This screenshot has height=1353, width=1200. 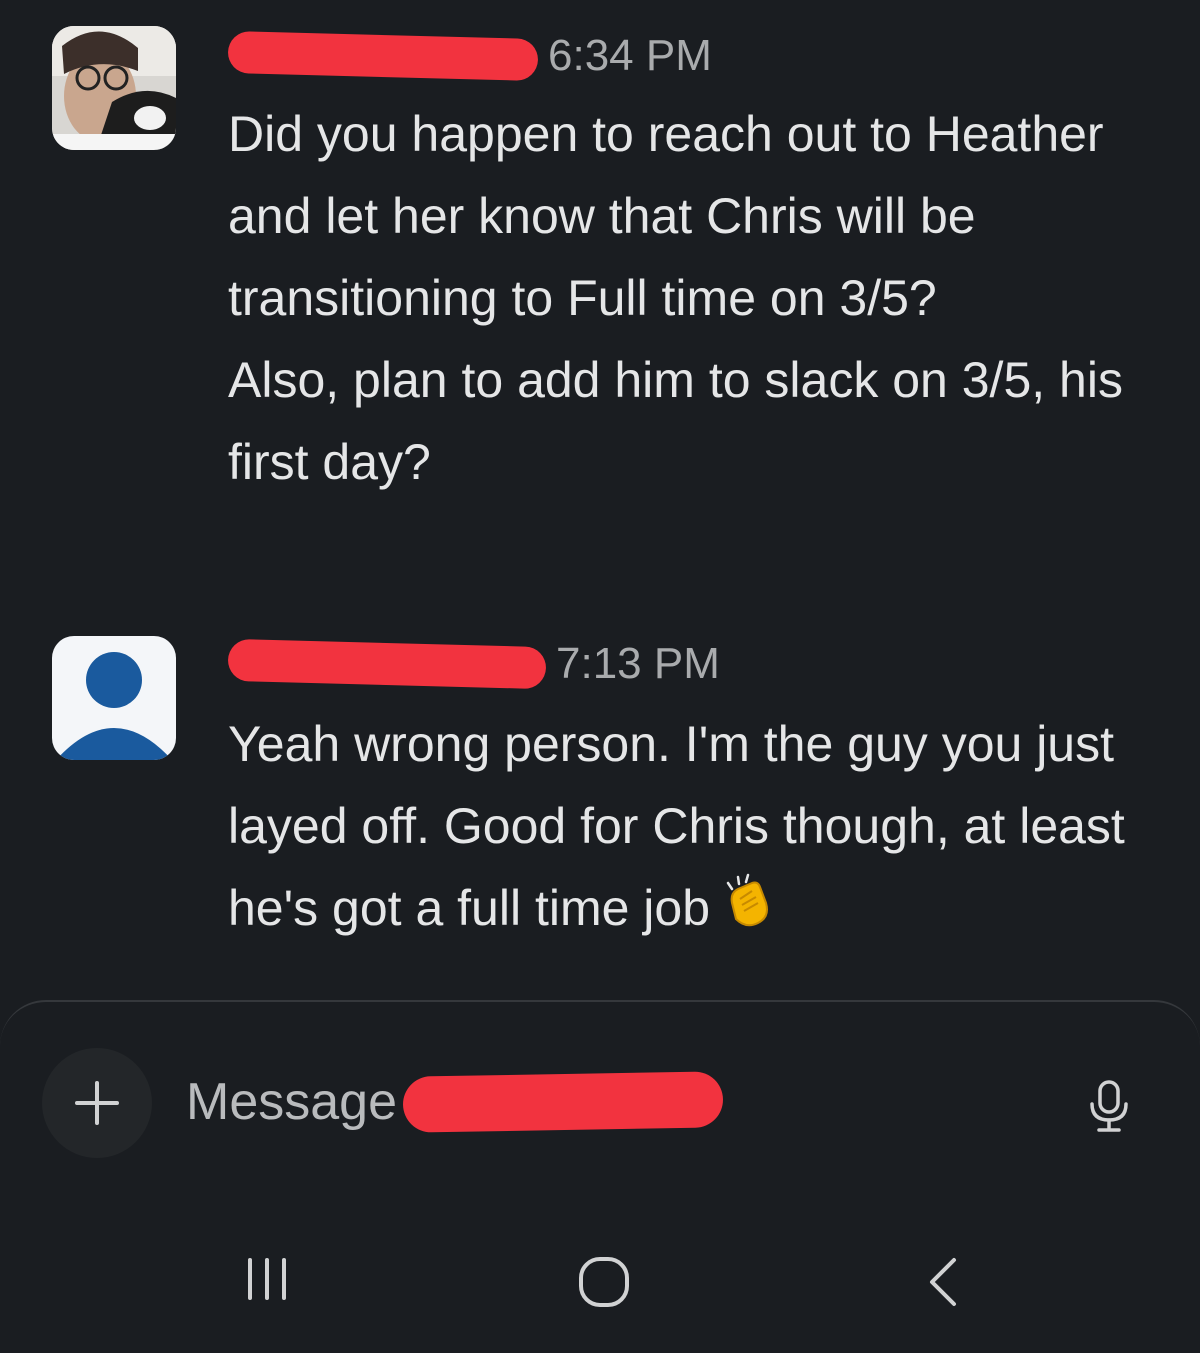 What do you see at coordinates (746, 912) in the screenshot?
I see `clapping-hands-icon` at bounding box center [746, 912].